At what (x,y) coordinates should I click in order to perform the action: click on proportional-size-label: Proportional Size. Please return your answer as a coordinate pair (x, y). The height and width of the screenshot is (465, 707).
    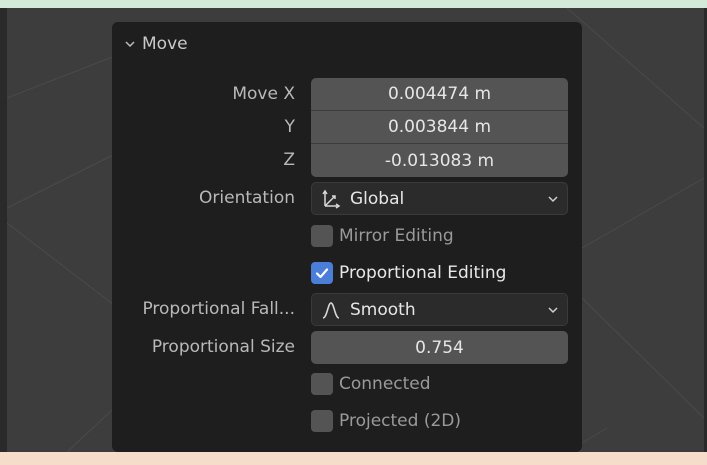
    Looking at the image, I should click on (223, 347).